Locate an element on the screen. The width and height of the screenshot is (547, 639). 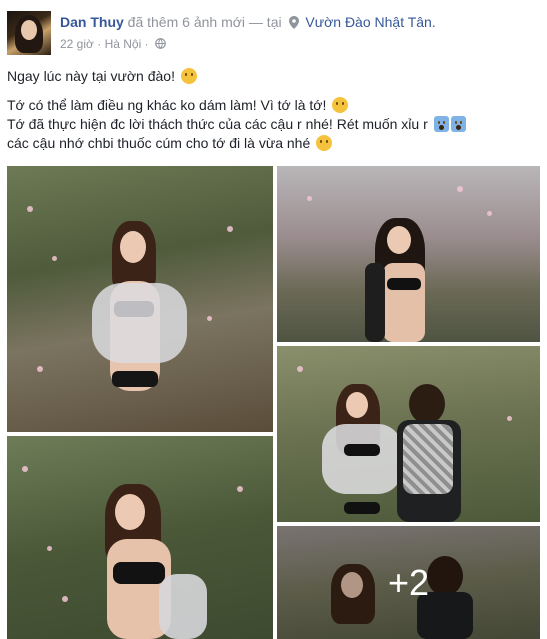
location-pin-icon is located at coordinates (294, 22).